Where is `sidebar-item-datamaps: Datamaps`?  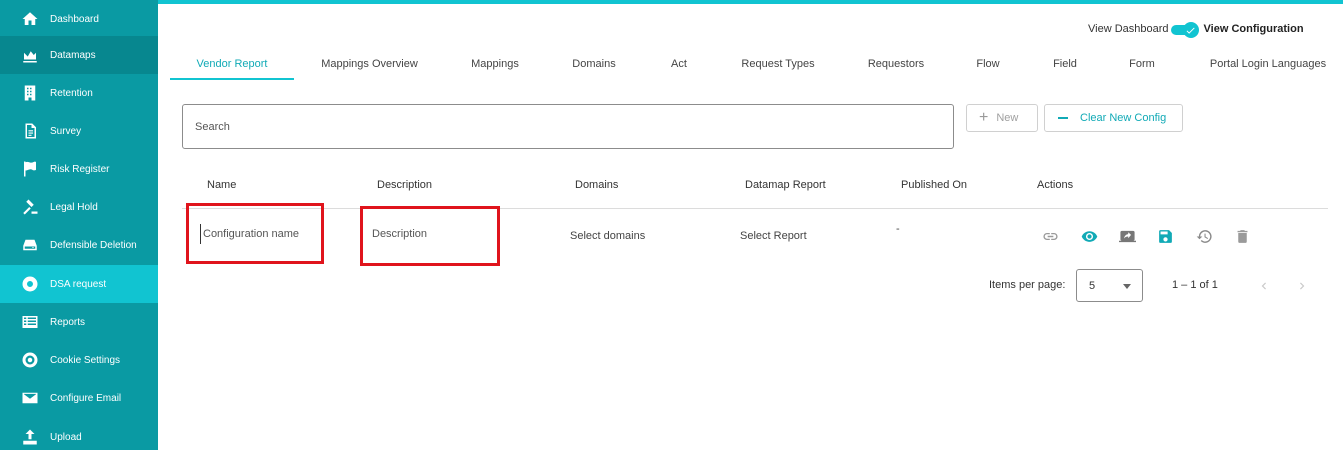 sidebar-item-datamaps: Datamaps is located at coordinates (79, 55).